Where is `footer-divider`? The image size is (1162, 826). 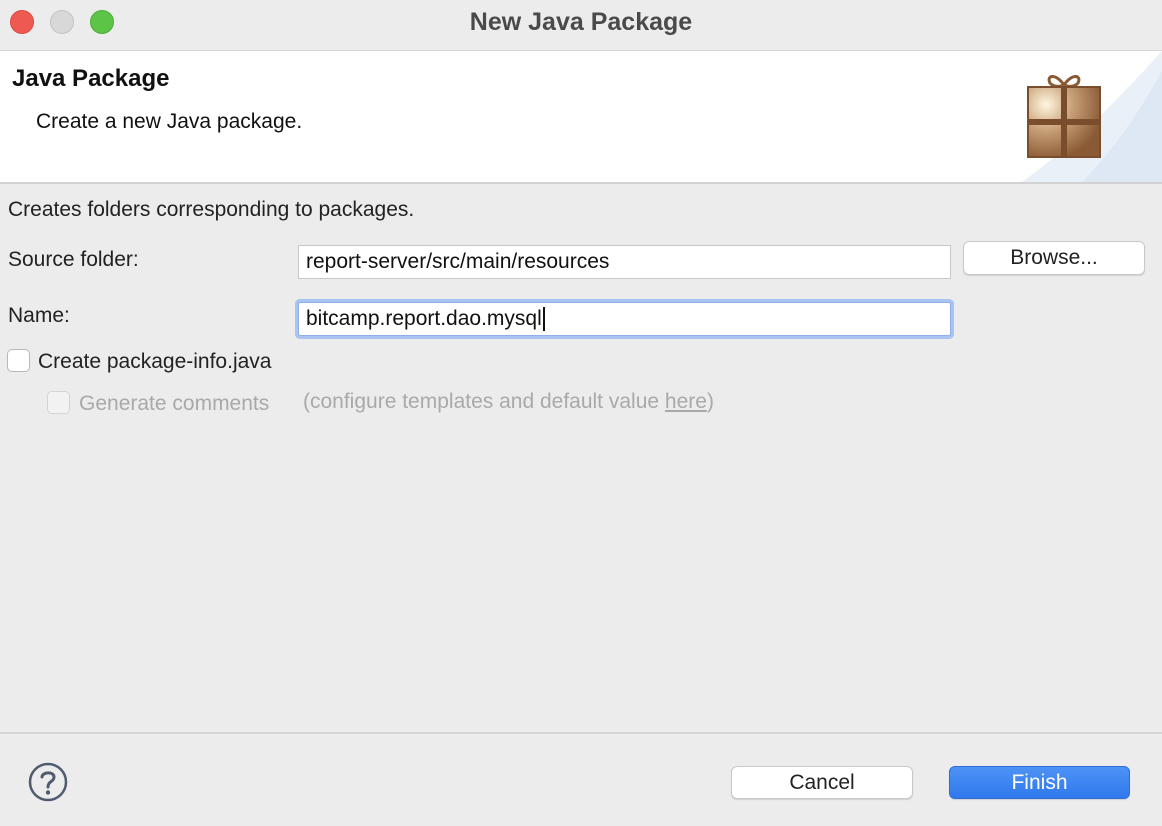
footer-divider is located at coordinates (581, 733).